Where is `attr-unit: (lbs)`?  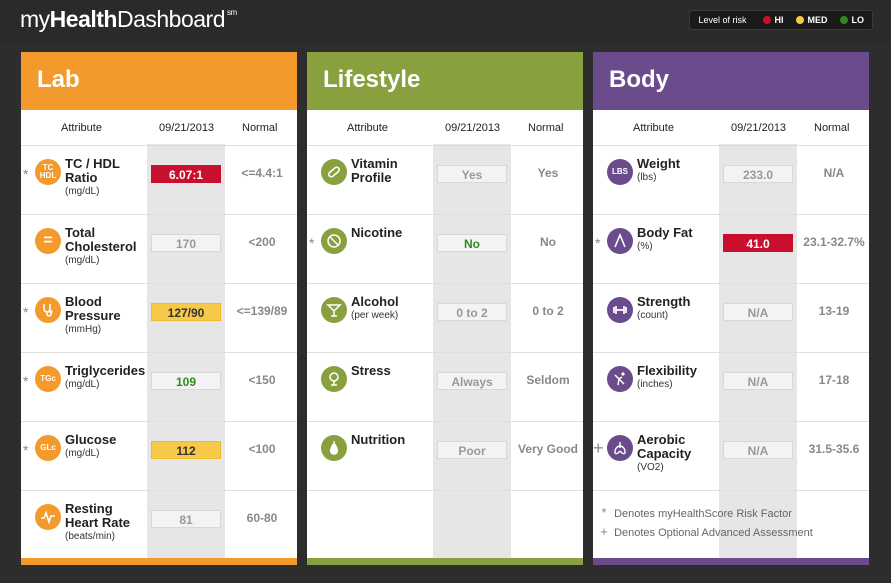
attr-unit: (lbs) is located at coordinates (647, 177).